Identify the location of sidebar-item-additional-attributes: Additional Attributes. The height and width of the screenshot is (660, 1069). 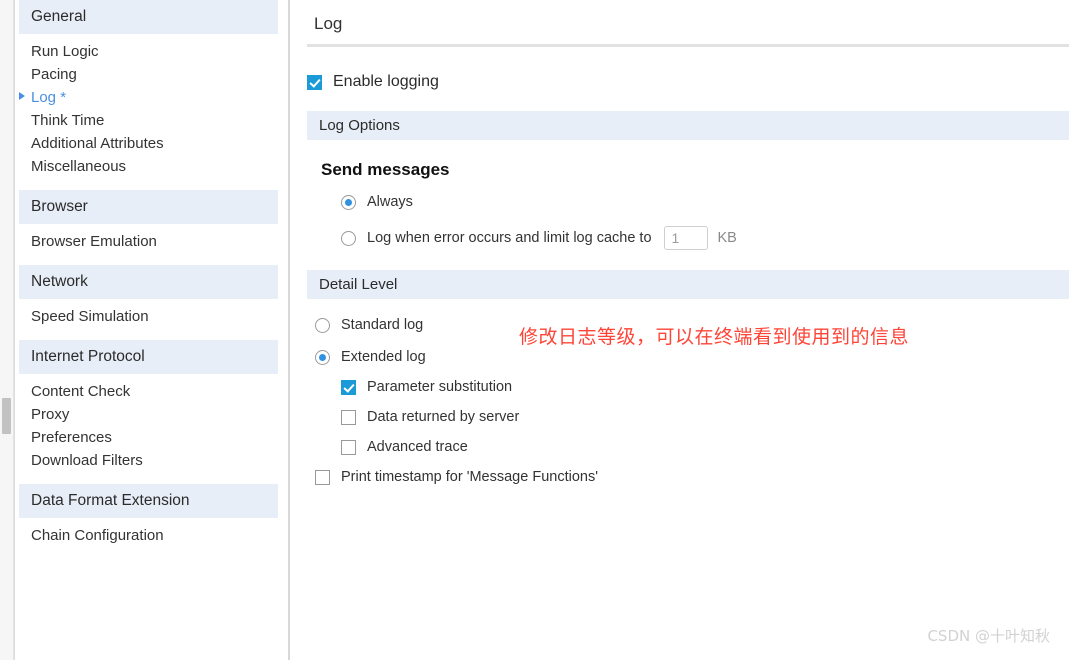
(148, 143).